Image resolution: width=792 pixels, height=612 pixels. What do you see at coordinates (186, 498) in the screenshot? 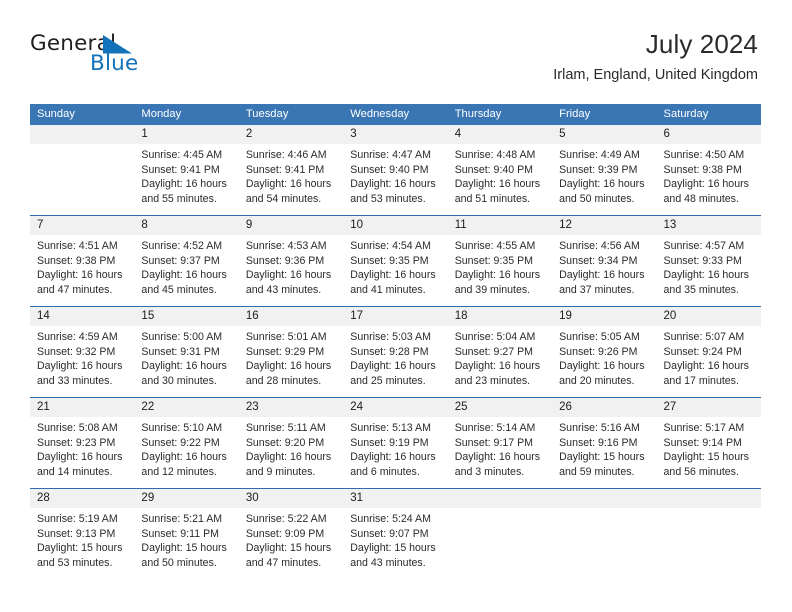
I see `day-number: 29` at bounding box center [186, 498].